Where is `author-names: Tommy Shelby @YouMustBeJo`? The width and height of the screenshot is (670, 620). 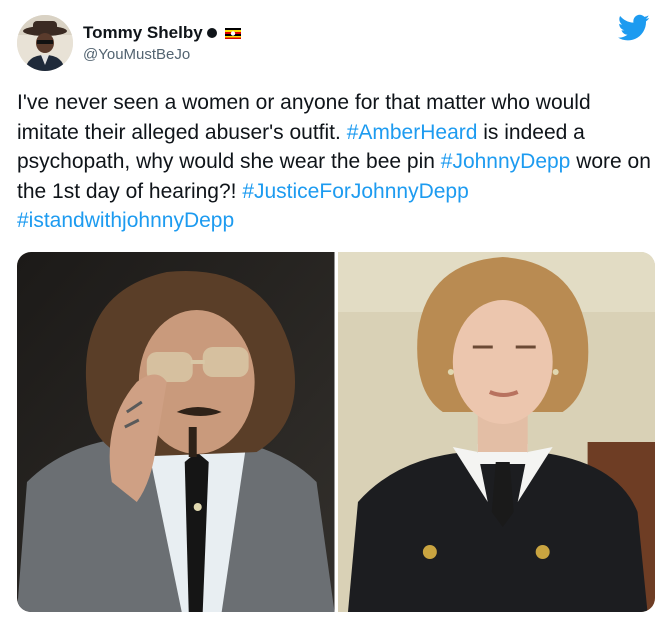
author-names: Tommy Shelby @YouMustBeJo is located at coordinates (162, 43).